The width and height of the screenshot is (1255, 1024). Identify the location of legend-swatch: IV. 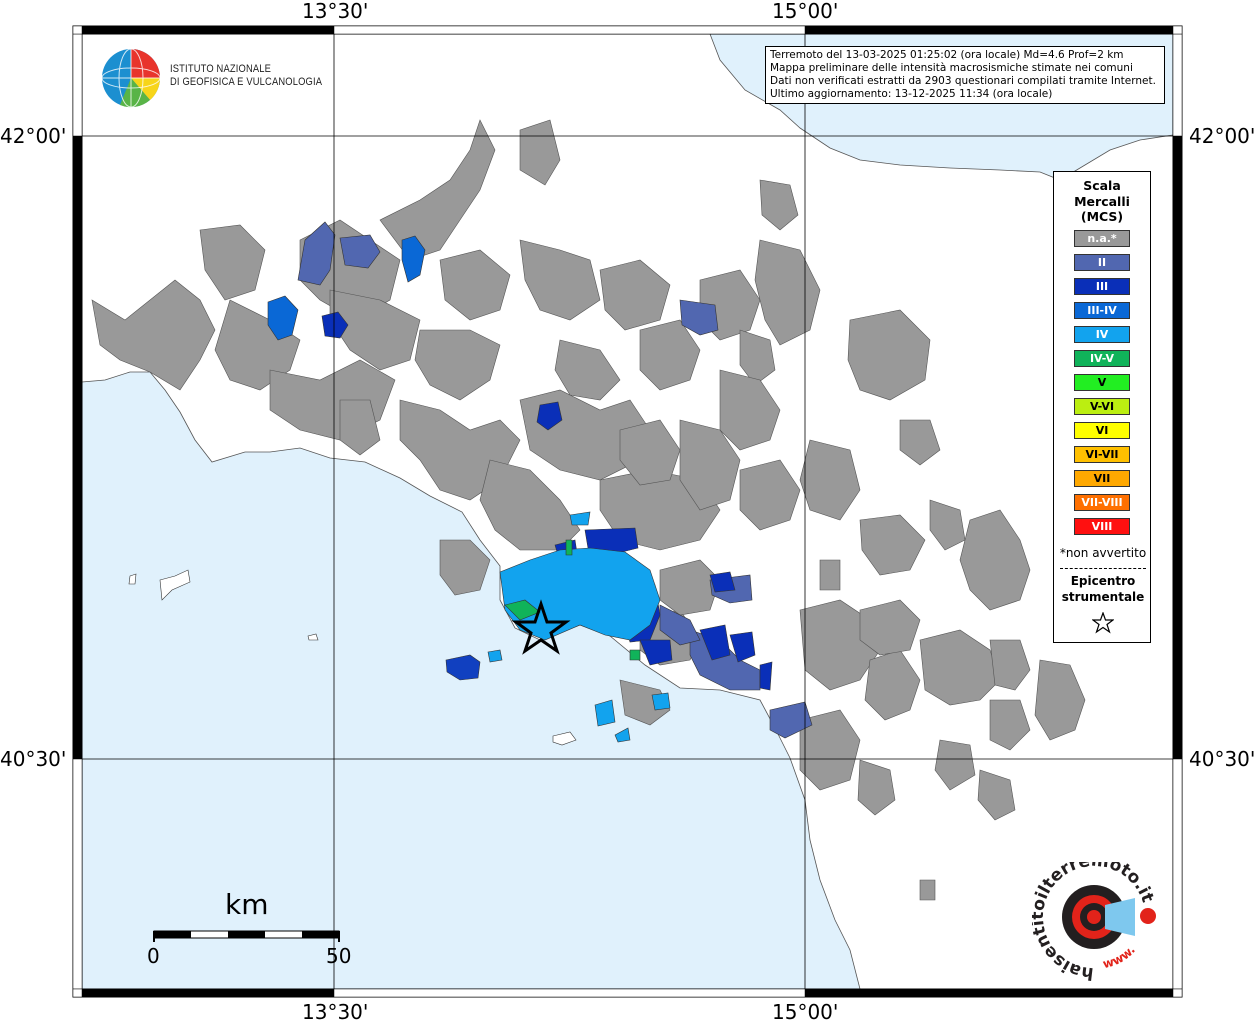
(1102, 334).